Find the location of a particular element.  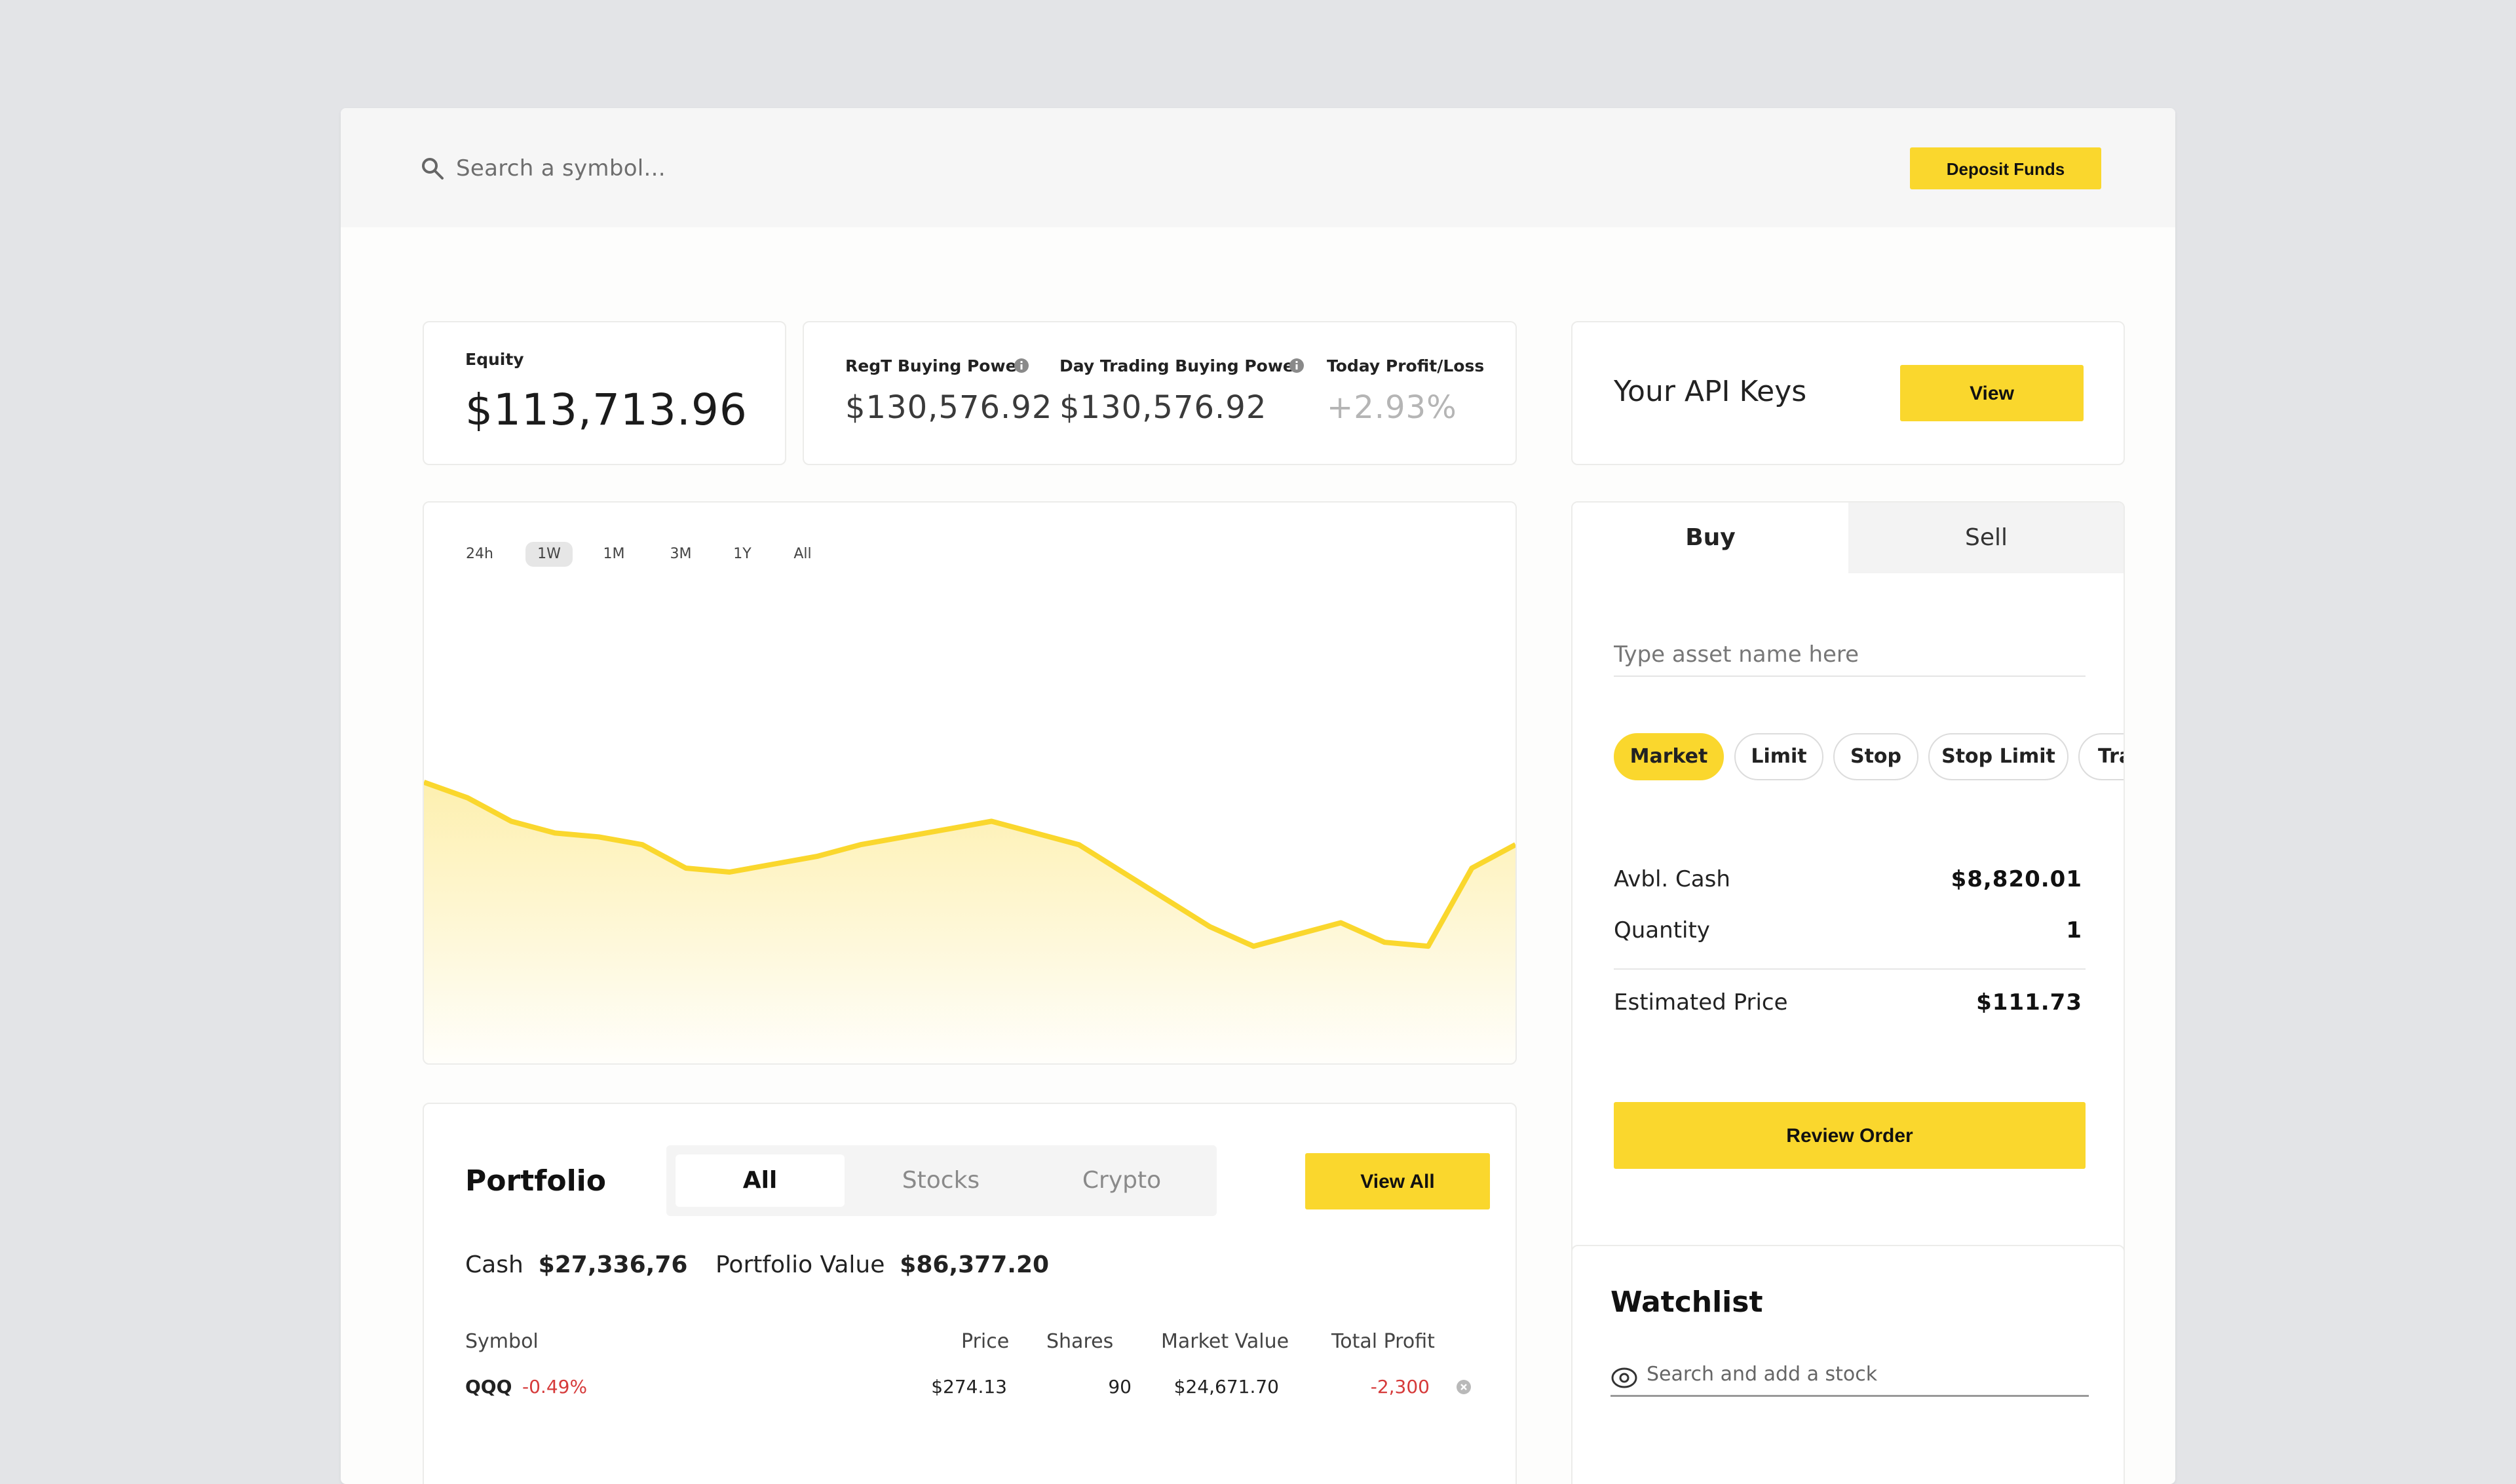

row-market-value: $24,671.70 is located at coordinates (1226, 1387).